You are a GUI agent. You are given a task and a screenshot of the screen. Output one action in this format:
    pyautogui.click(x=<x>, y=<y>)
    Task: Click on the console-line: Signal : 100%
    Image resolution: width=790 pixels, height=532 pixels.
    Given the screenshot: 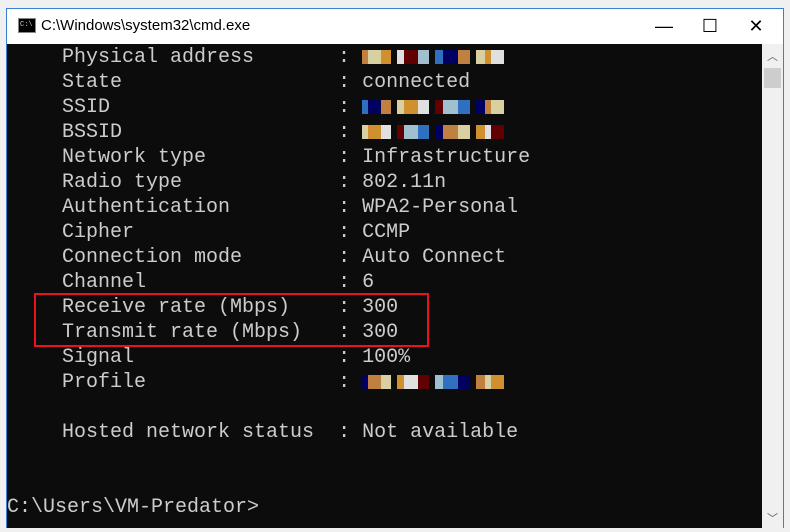 What is the action you would take?
    pyautogui.click(x=212, y=357)
    